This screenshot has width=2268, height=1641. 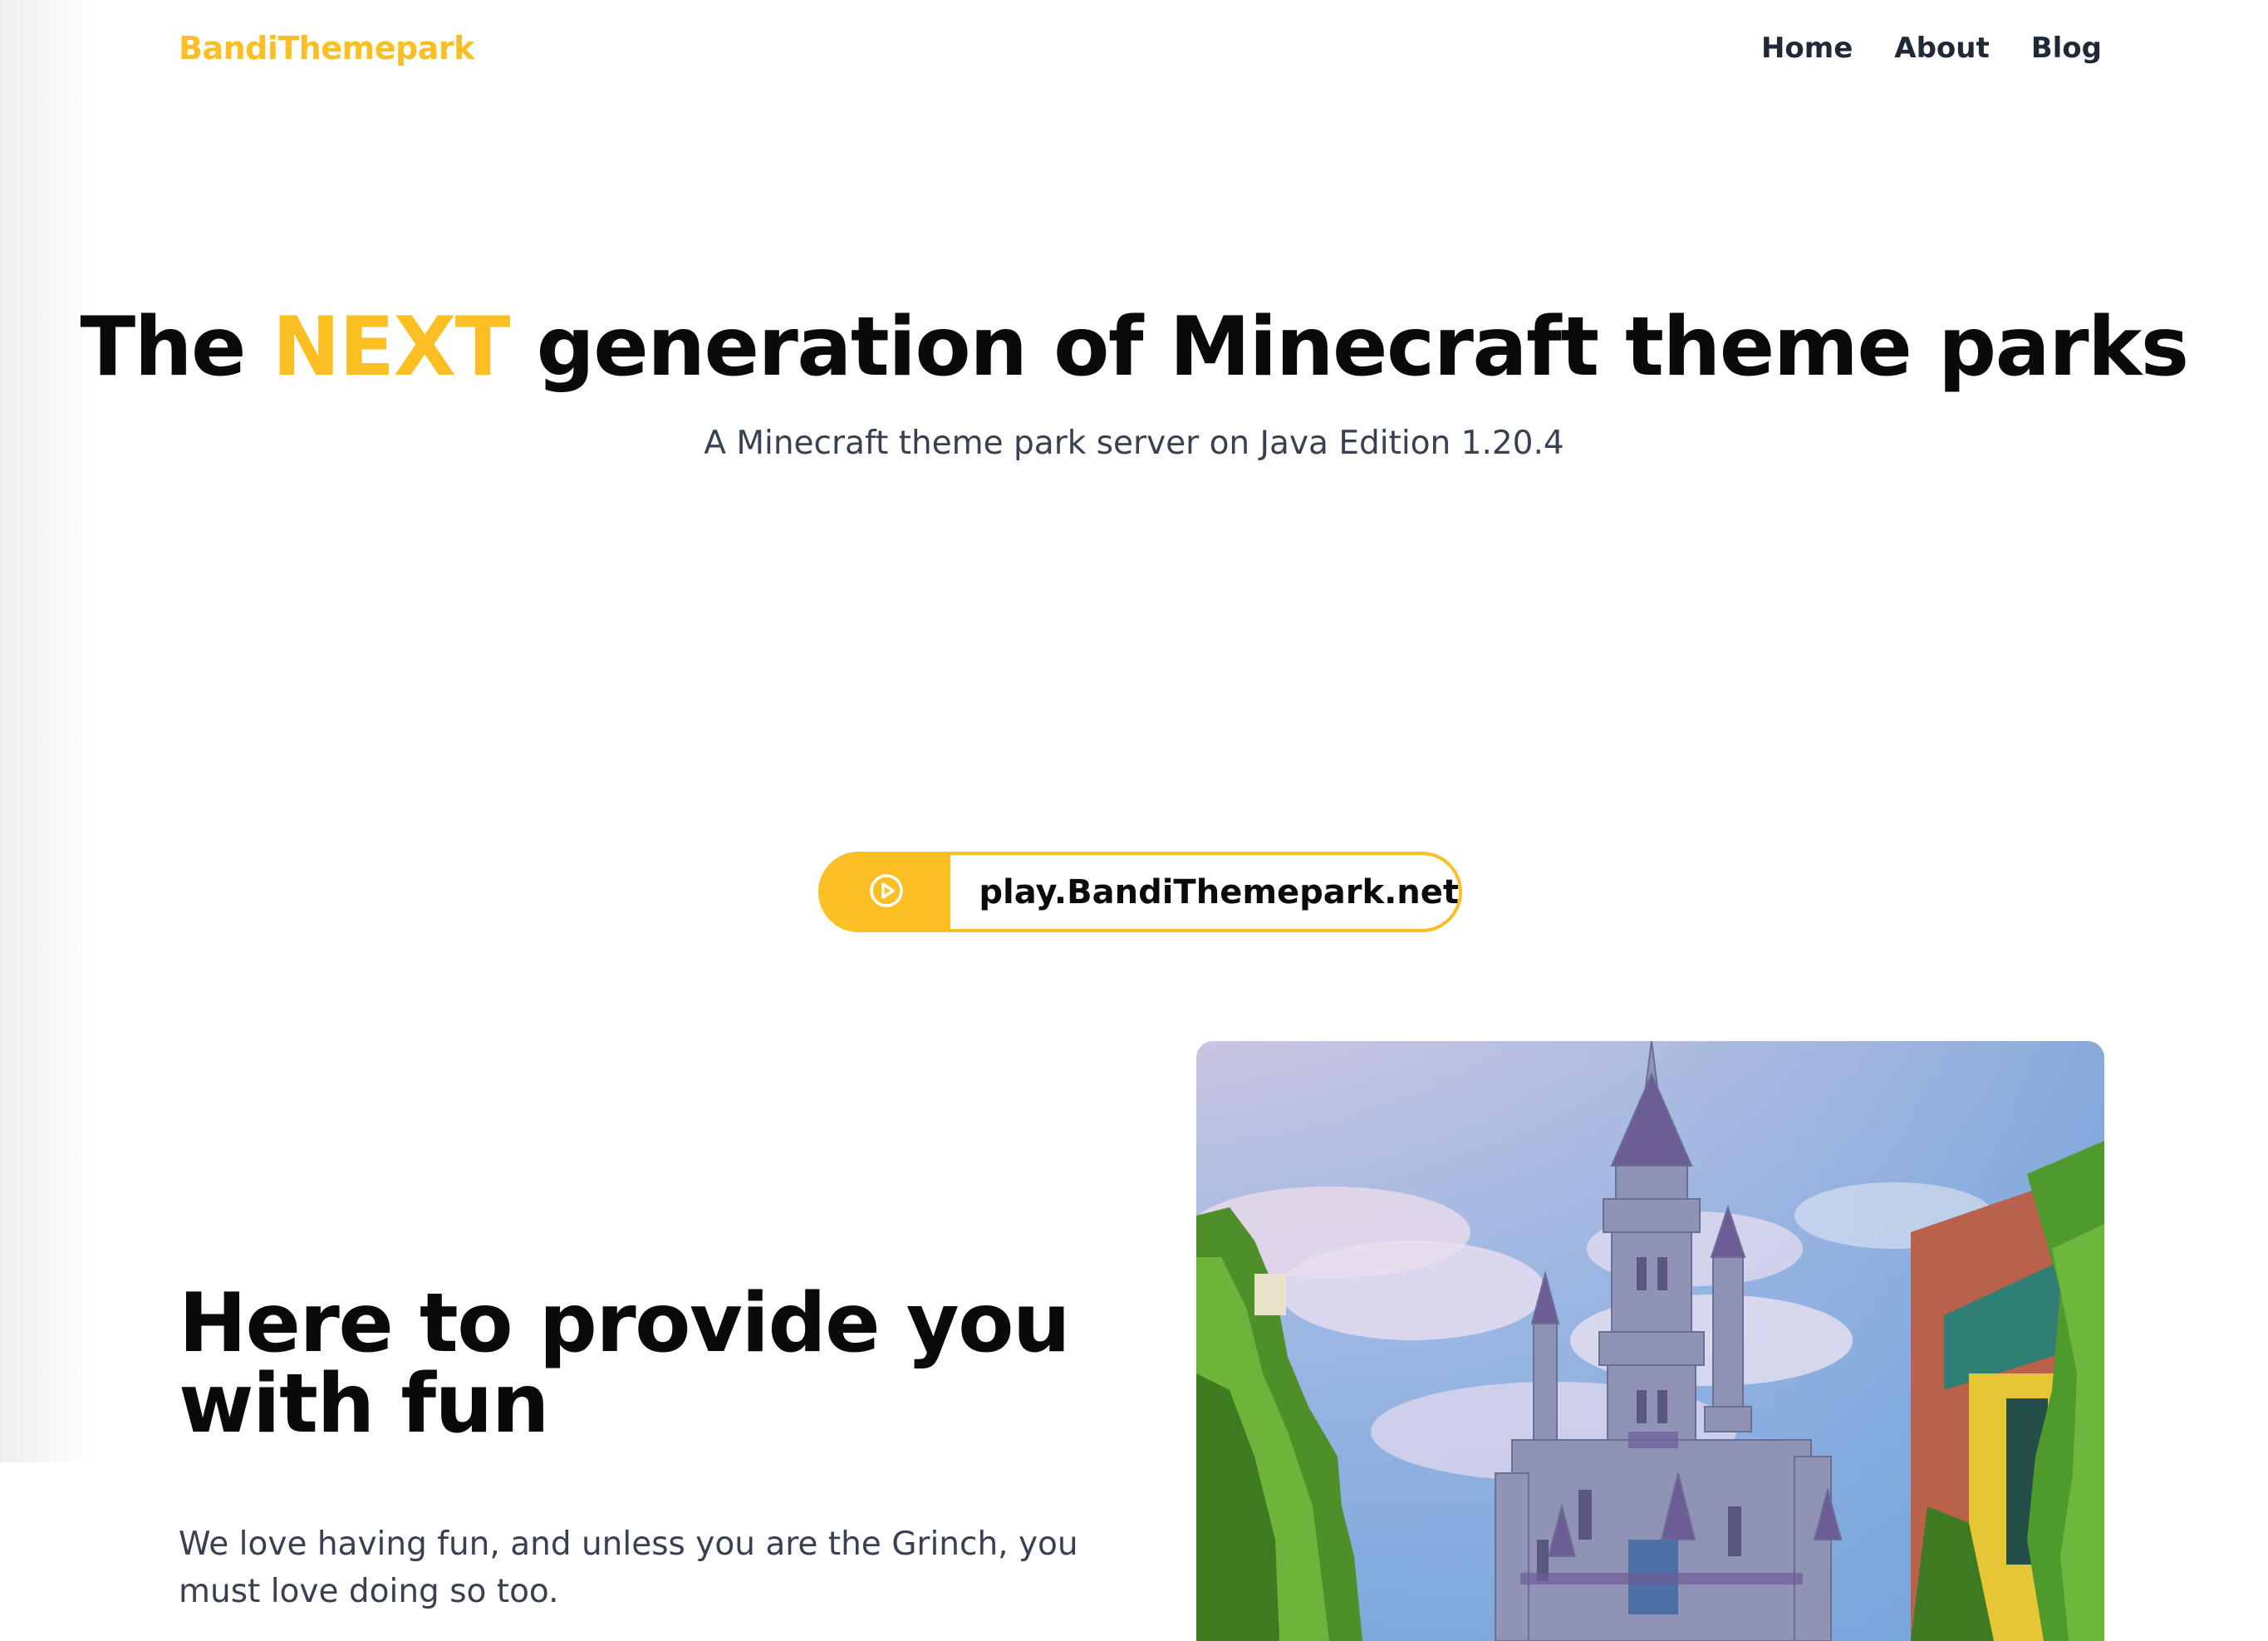 I want to click on play-circle-icon, so click(x=886, y=892).